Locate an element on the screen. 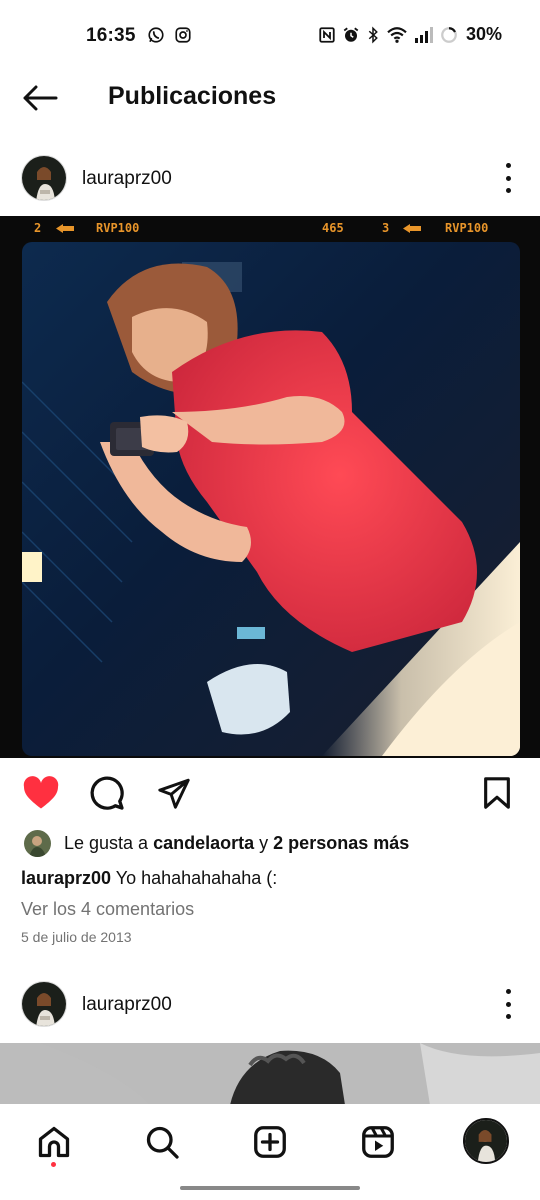  send-icon is located at coordinates (174, 793).